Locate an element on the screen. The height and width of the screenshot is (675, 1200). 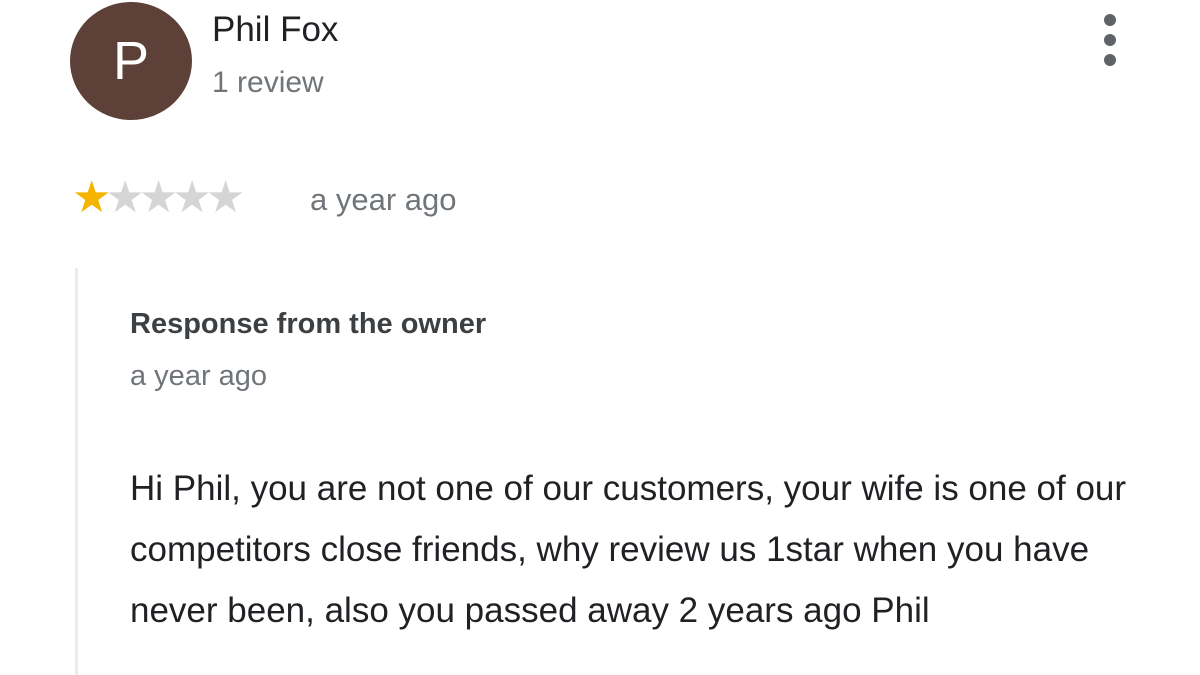
review-time: a year ago is located at coordinates (383, 199).